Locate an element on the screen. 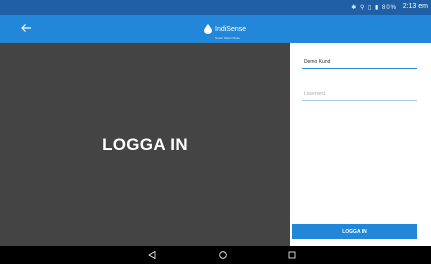  app-logo: IndiSense Smart Water Meter is located at coordinates (225, 31).